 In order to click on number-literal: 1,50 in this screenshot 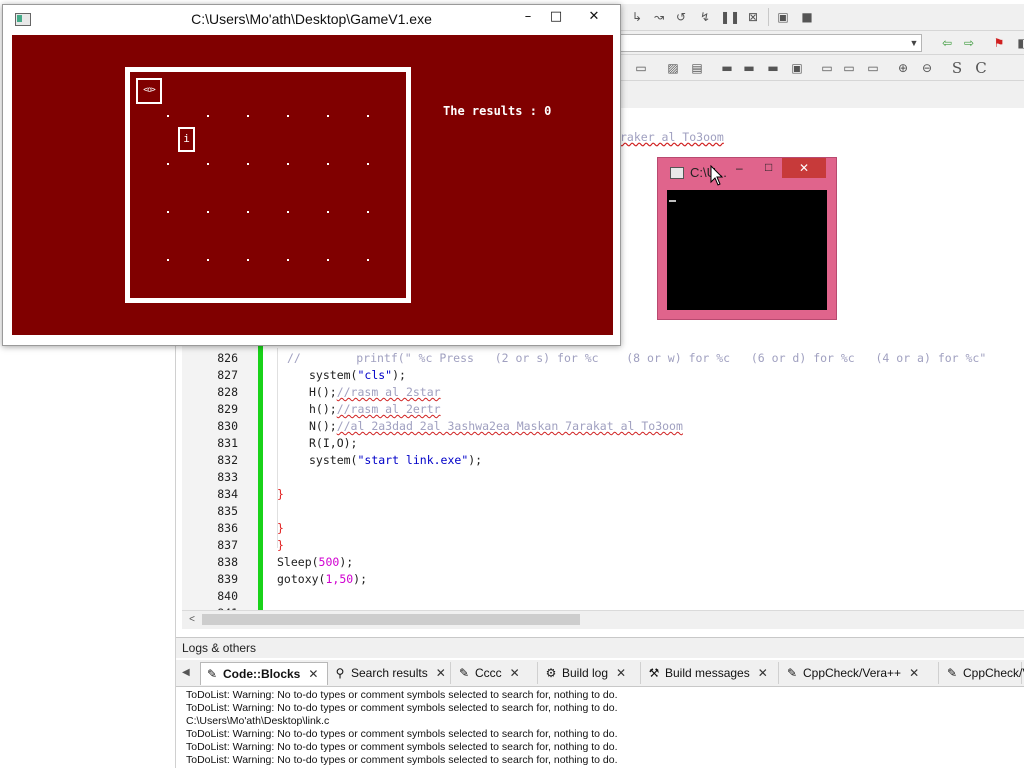, I will do `click(339, 579)`.